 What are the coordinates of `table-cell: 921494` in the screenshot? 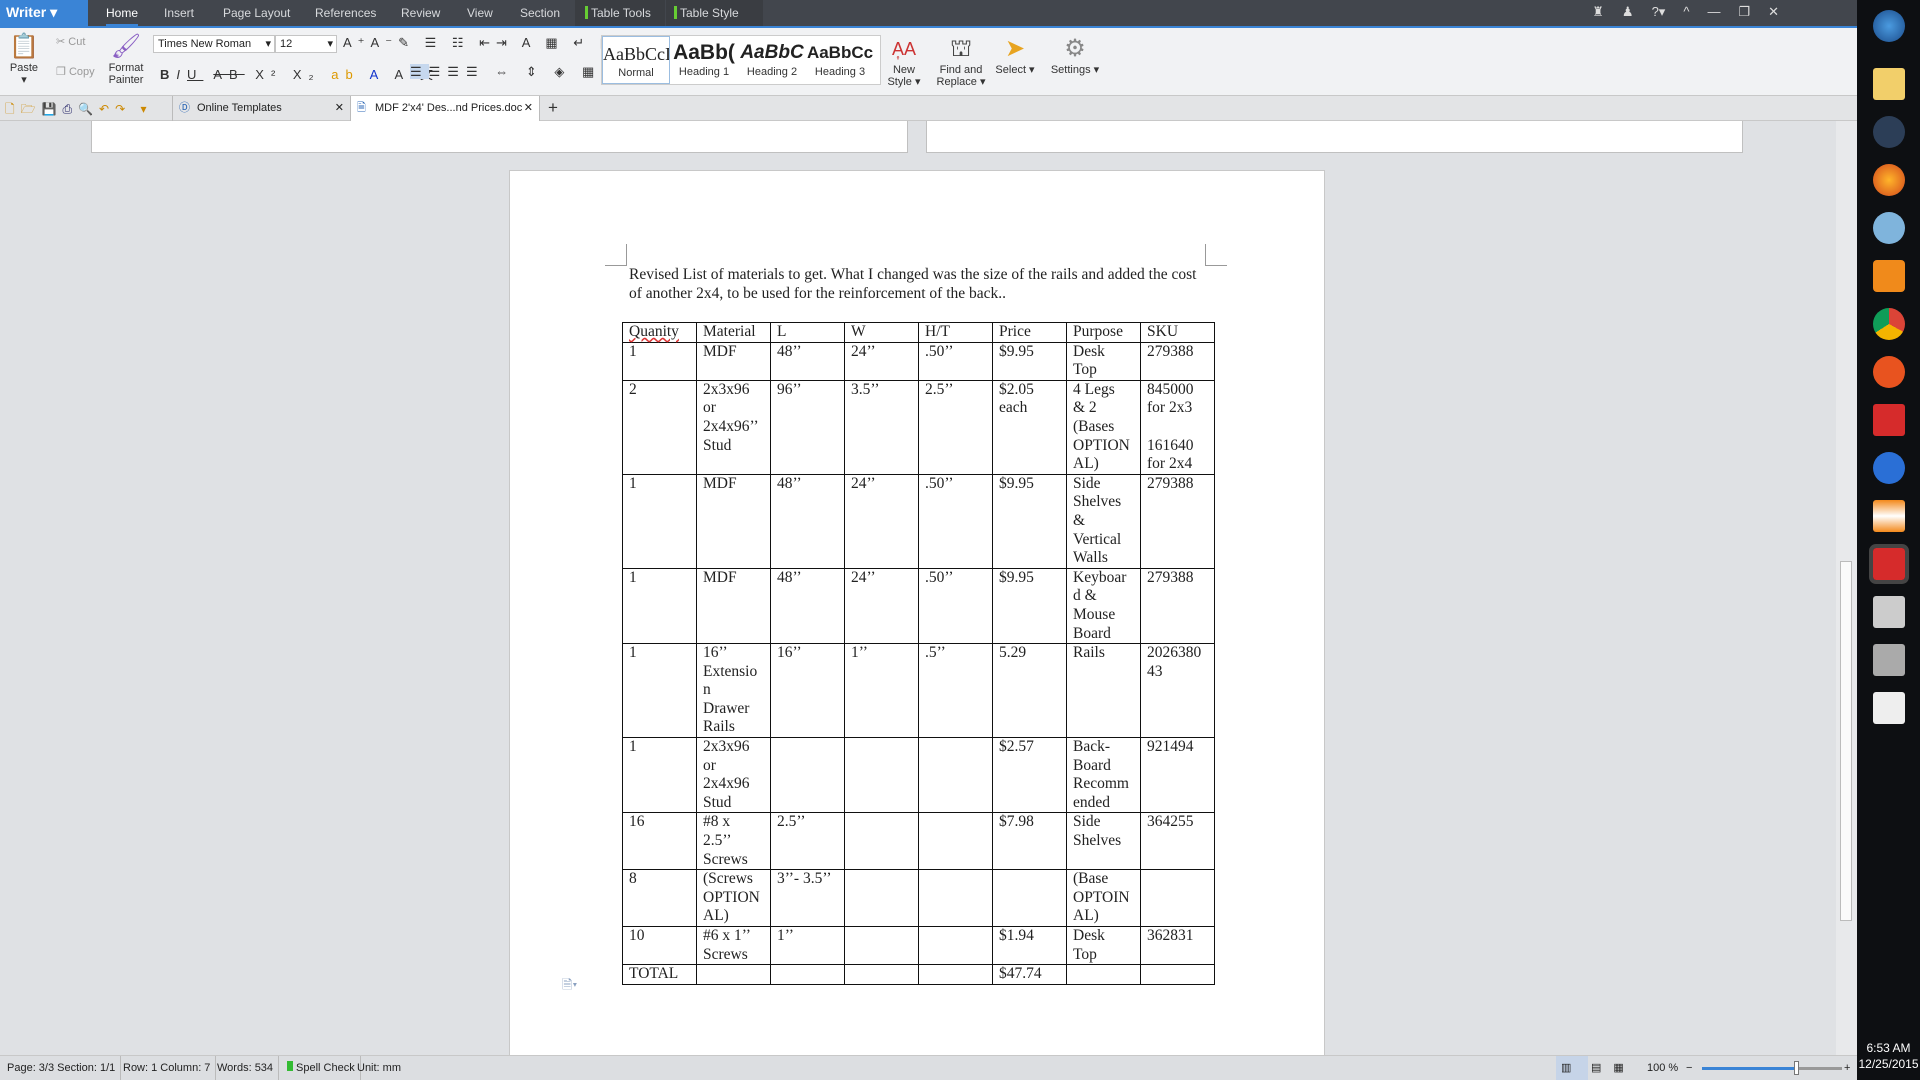 It's located at (1177, 775).